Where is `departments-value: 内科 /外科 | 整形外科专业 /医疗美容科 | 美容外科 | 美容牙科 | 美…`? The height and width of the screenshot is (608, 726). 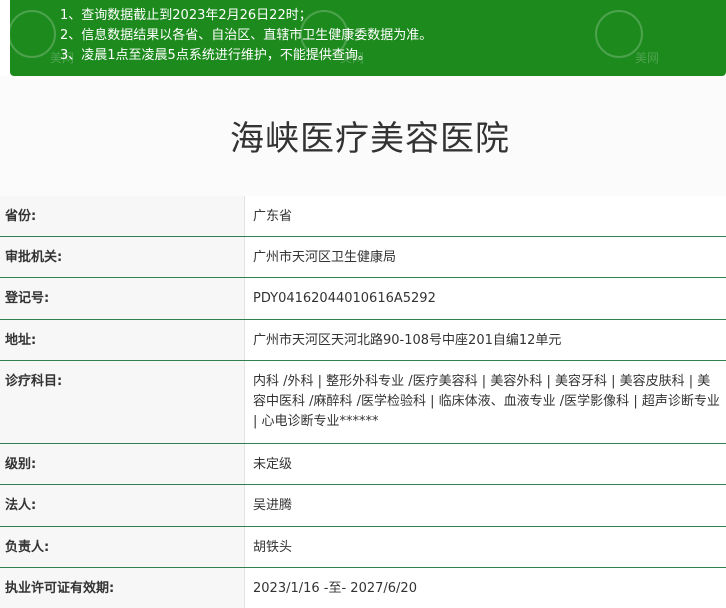 departments-value: 内科 /外科 | 整形外科专业 /医疗美容科 | 美容外科 | 美容牙科 | 美… is located at coordinates (486, 401).